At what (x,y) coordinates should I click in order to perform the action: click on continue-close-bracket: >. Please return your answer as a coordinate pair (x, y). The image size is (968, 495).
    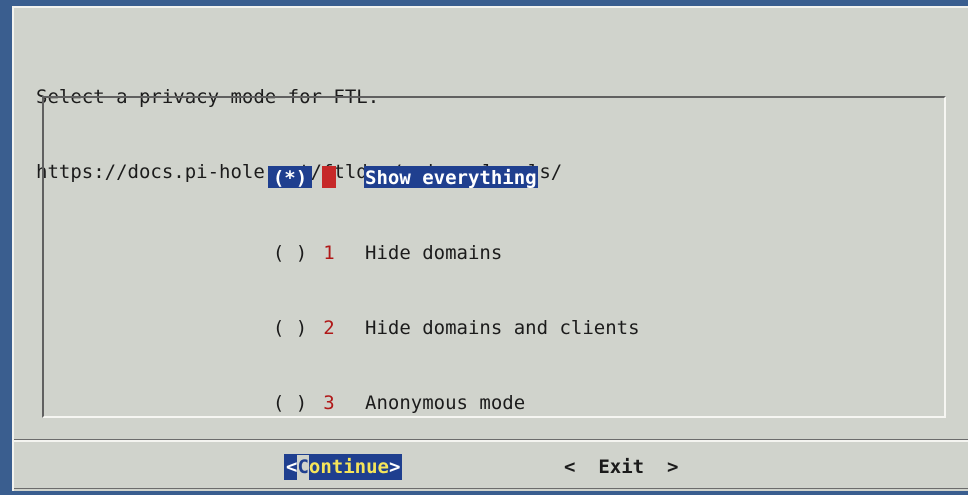
    Looking at the image, I should click on (394, 466).